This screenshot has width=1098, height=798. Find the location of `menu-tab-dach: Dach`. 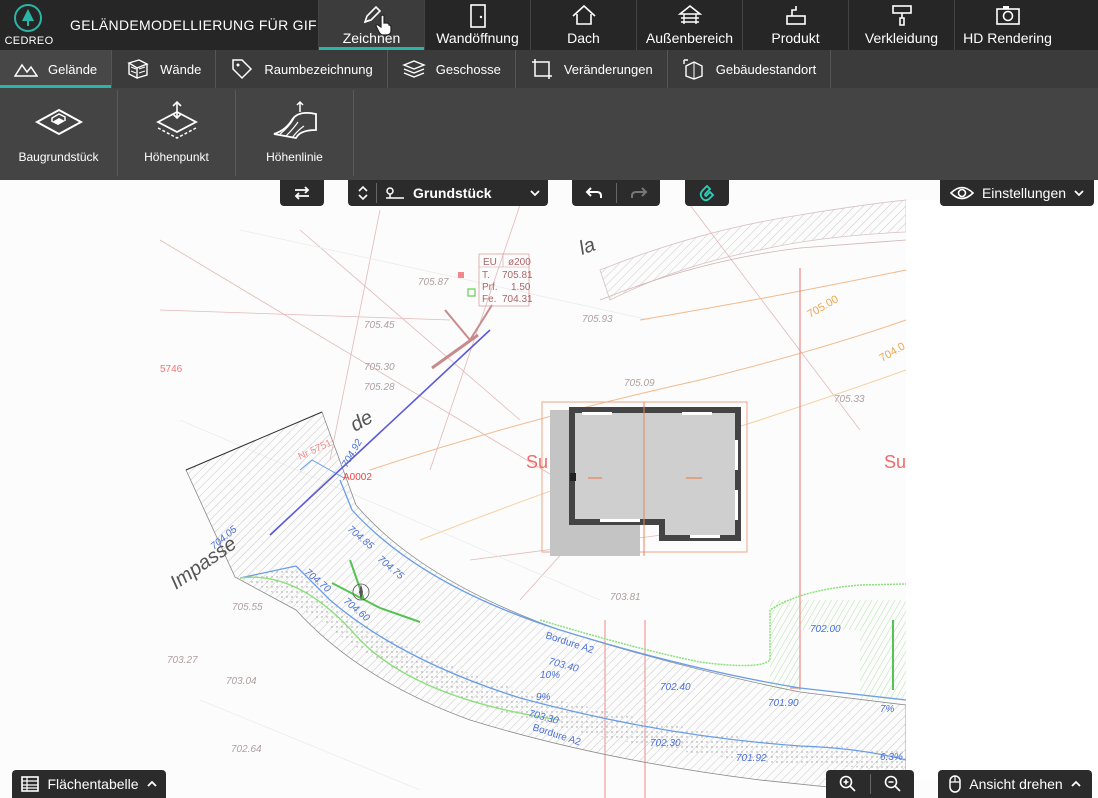

menu-tab-dach: Dach is located at coordinates (583, 25).